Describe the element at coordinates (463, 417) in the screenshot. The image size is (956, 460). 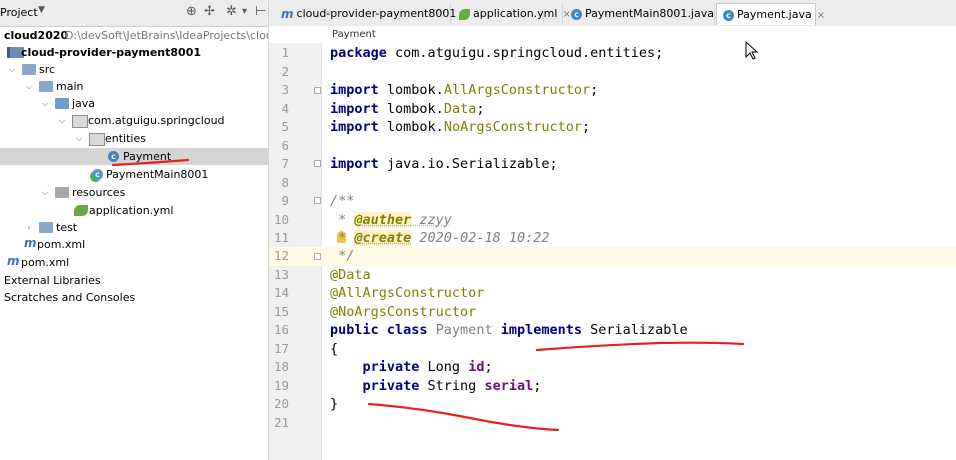
I see `red-underline-fields` at that location.